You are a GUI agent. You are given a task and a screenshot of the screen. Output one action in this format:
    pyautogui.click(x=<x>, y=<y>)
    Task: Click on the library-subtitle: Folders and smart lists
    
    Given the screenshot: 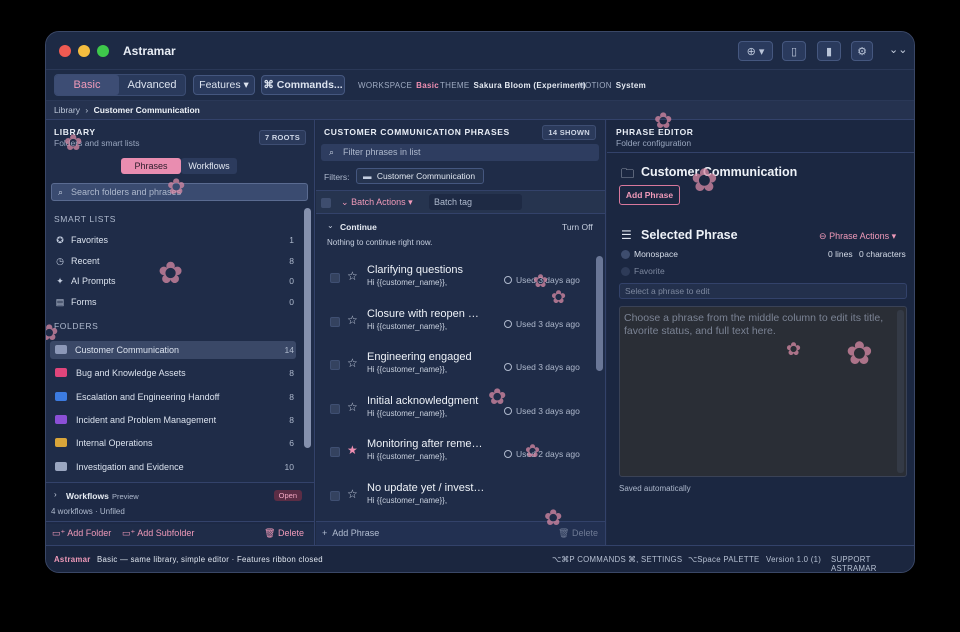 What is the action you would take?
    pyautogui.click(x=97, y=143)
    